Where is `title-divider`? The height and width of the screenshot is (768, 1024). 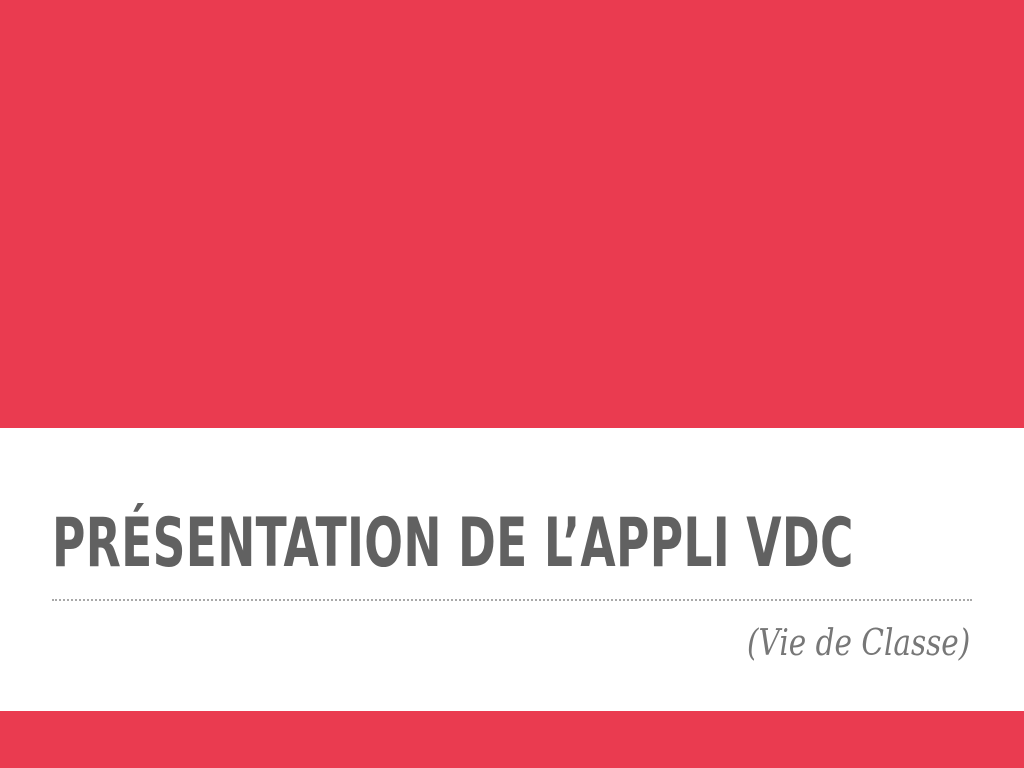
title-divider is located at coordinates (512, 600).